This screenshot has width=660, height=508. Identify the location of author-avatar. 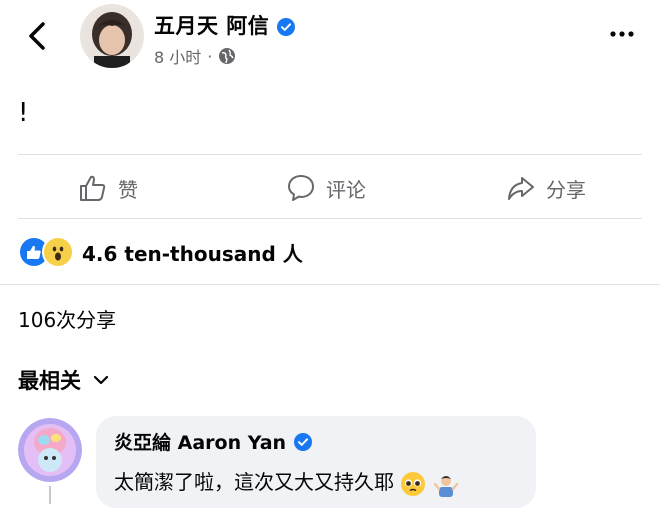
(112, 36).